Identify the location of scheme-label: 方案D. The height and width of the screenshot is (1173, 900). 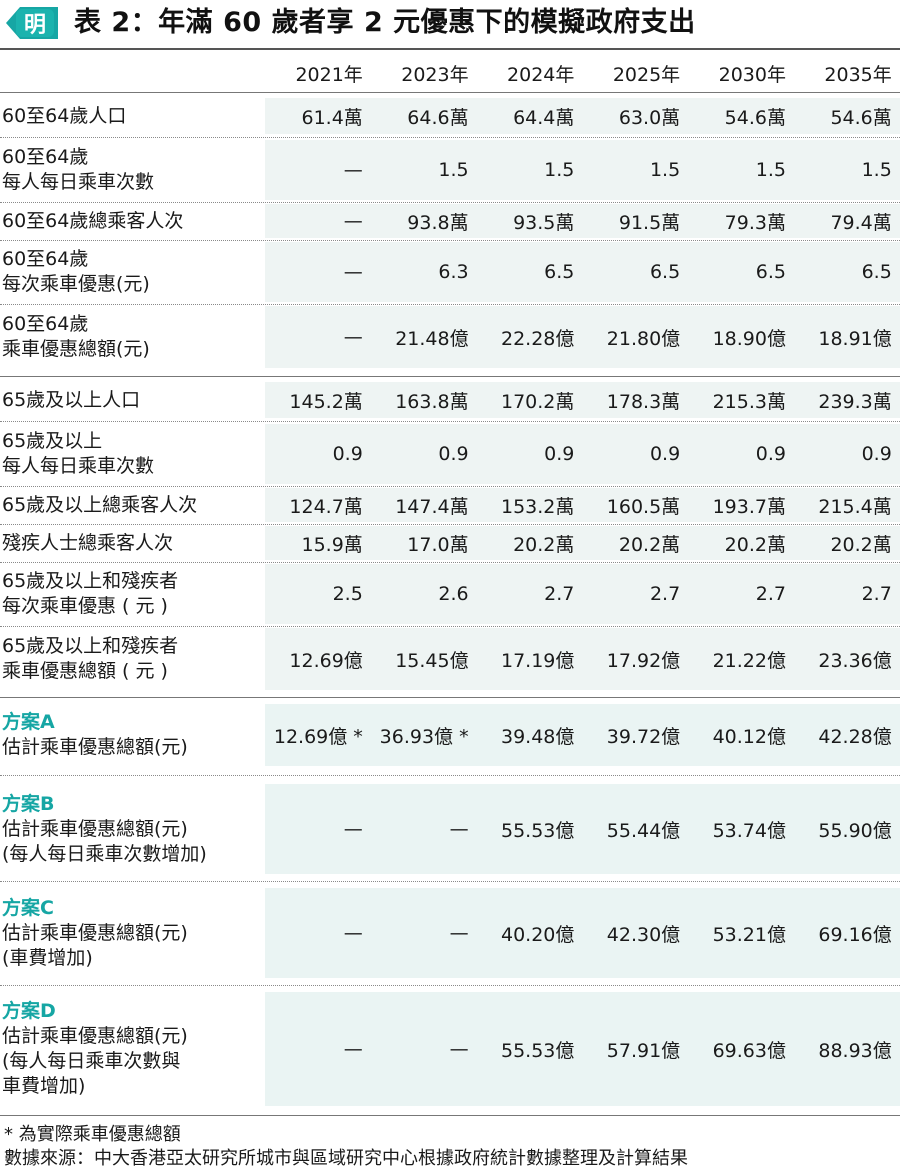
(29, 1011).